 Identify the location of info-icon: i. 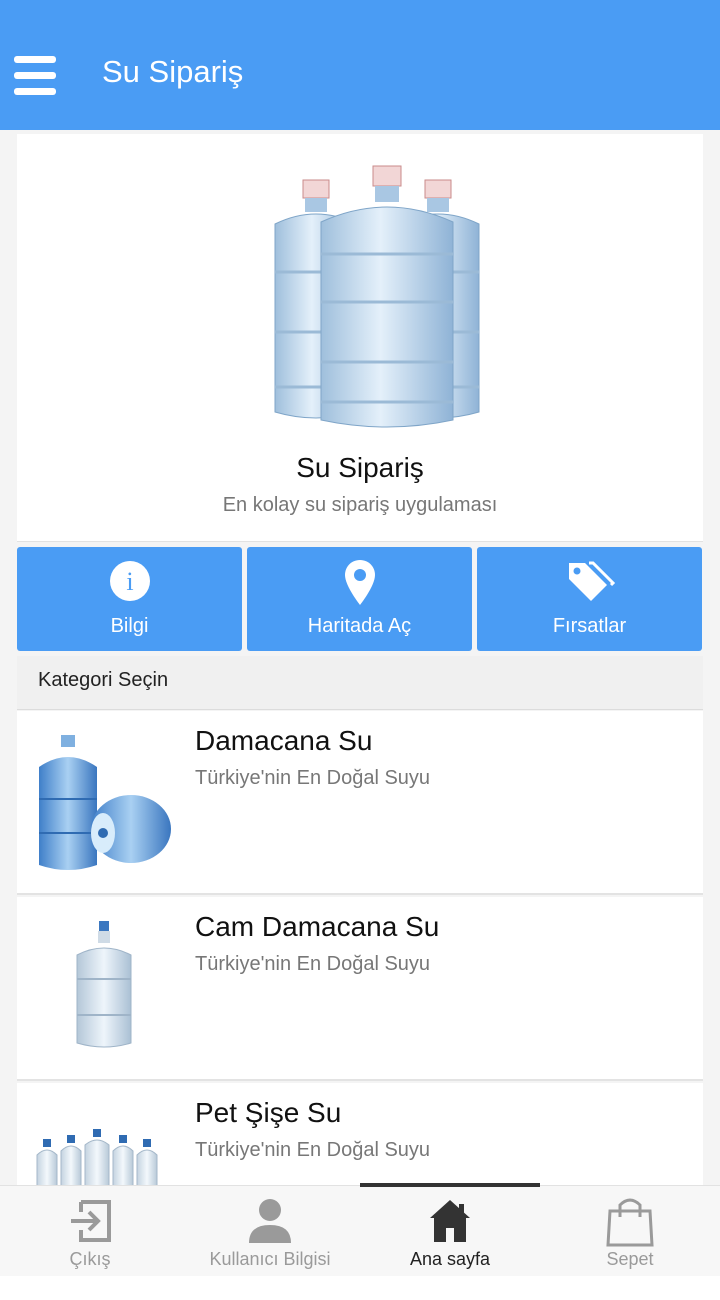
(129, 581).